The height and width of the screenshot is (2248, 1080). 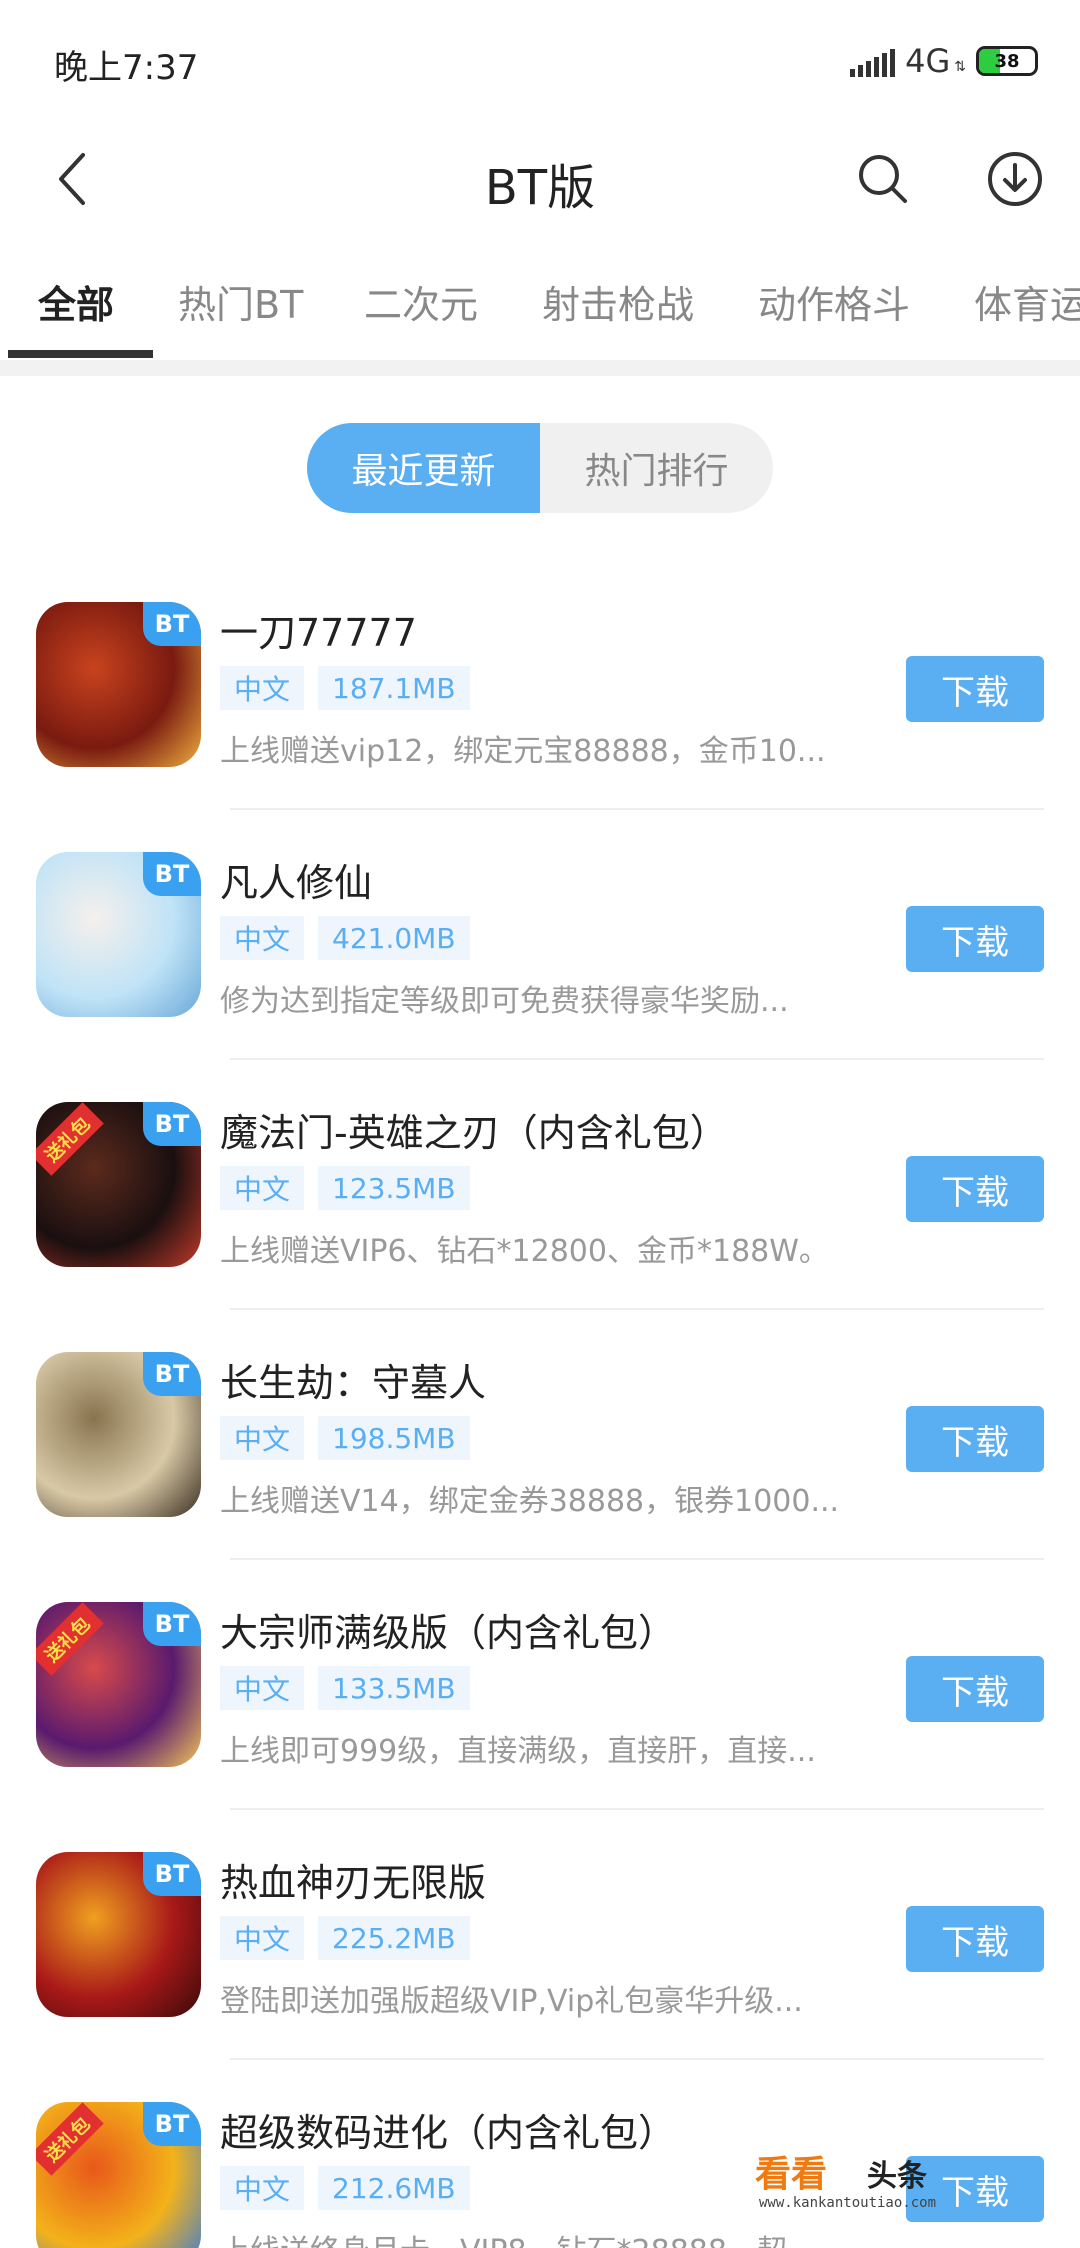 What do you see at coordinates (394, 1188) in the screenshot?
I see `size-tag: 123.5MB` at bounding box center [394, 1188].